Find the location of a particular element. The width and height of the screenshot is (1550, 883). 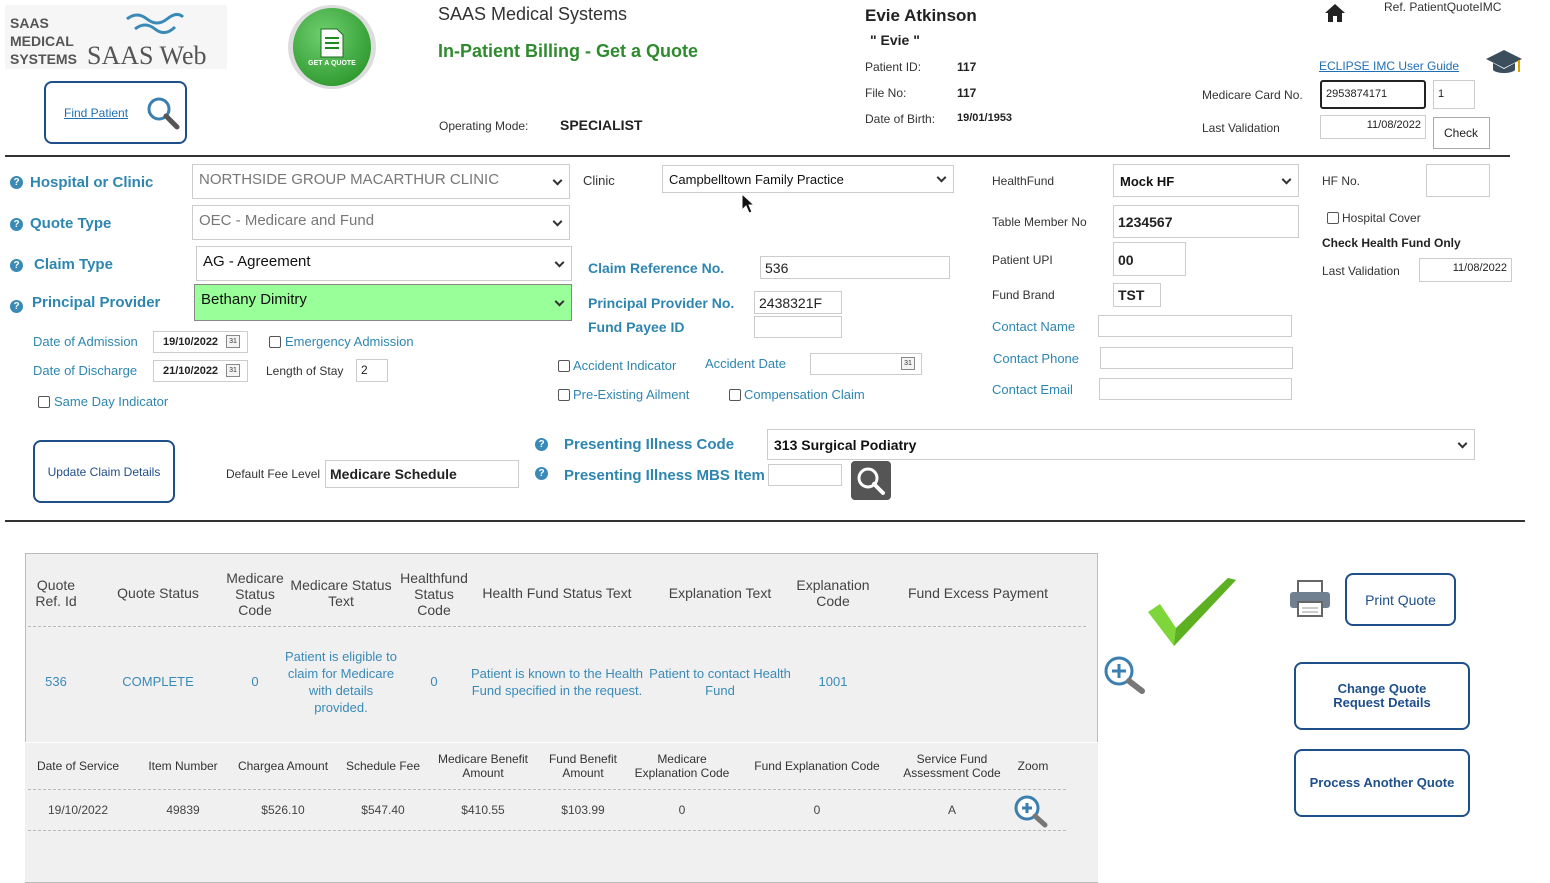

healthfund-label: HealthFund is located at coordinates (1023, 181).